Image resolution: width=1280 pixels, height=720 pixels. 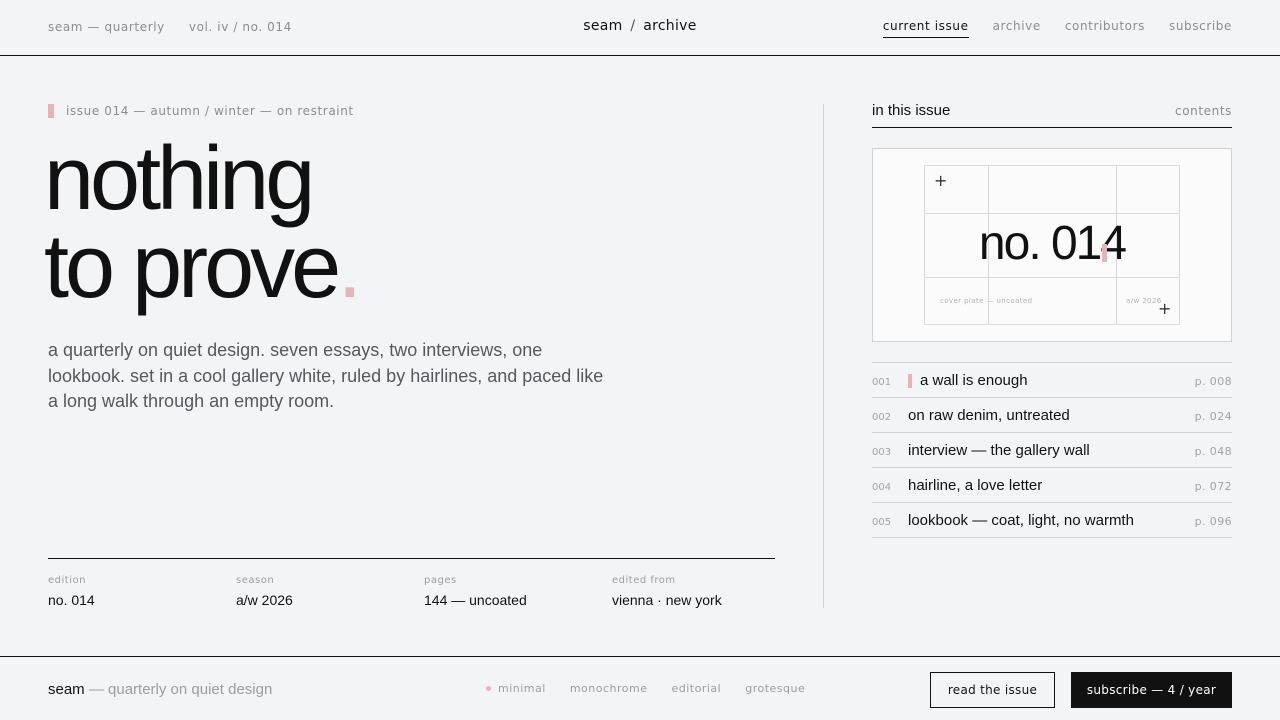 I want to click on toc-title: hairline, a love letter, so click(x=975, y=485).